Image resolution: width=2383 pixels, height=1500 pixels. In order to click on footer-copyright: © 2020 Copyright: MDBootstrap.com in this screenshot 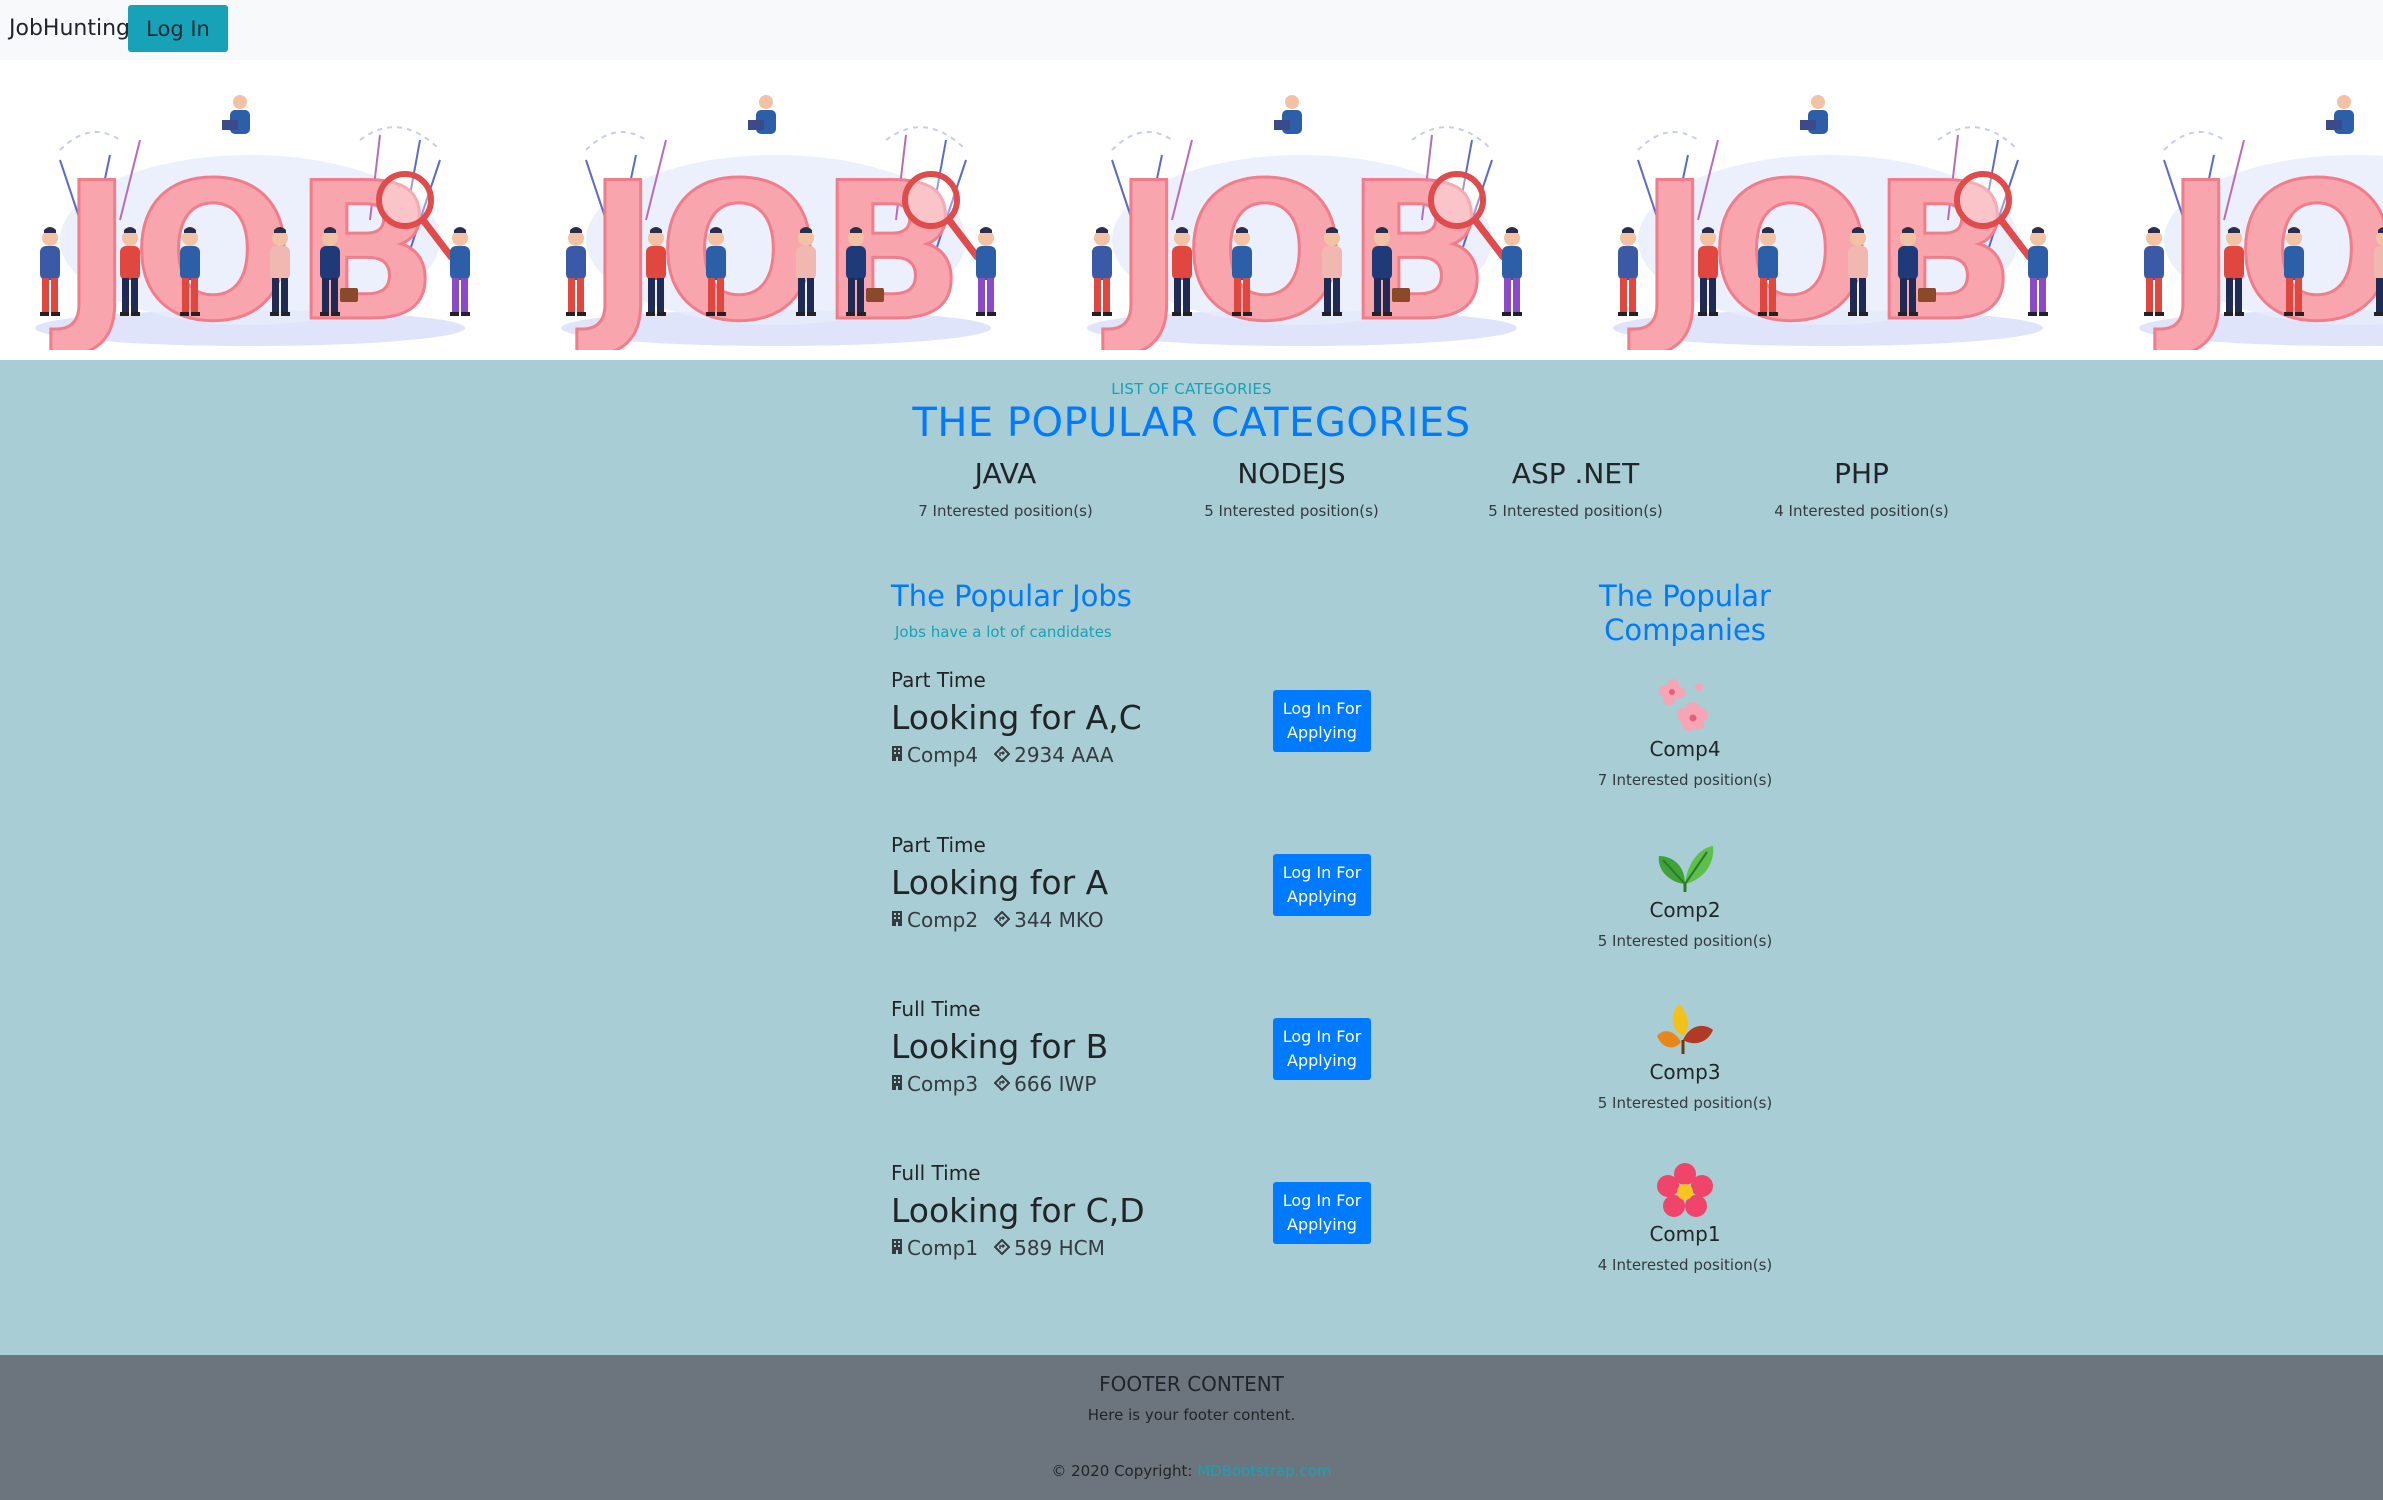, I will do `click(1191, 1471)`.